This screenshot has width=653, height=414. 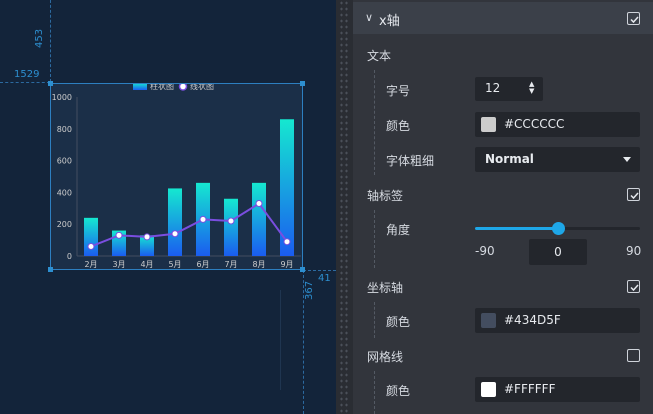 I want to click on drag-grip, so click(x=344, y=207).